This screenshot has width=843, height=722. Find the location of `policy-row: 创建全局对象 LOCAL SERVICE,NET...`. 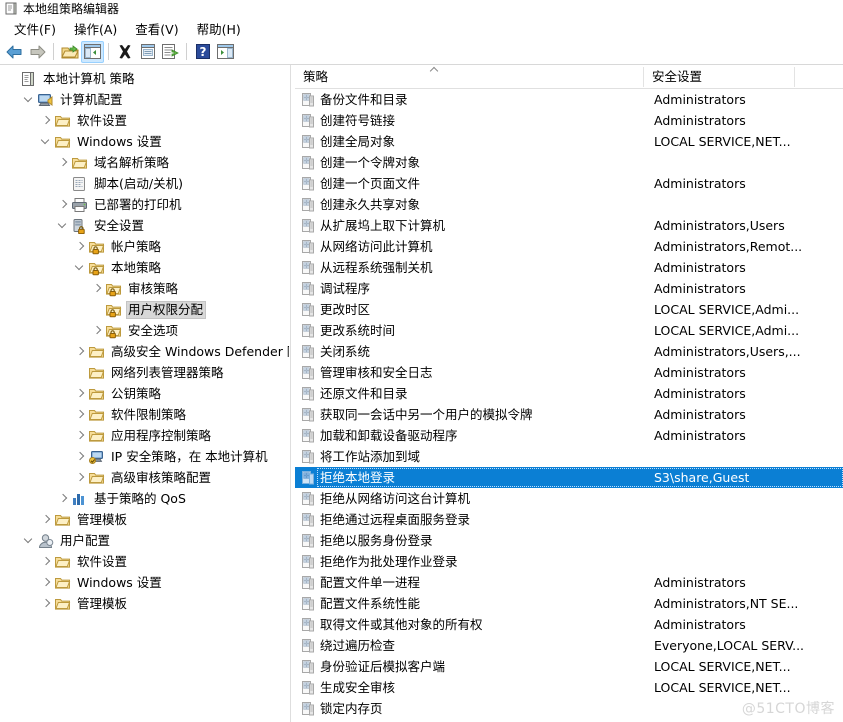

policy-row: 创建全局对象 LOCAL SERVICE,NET... is located at coordinates (569, 141).